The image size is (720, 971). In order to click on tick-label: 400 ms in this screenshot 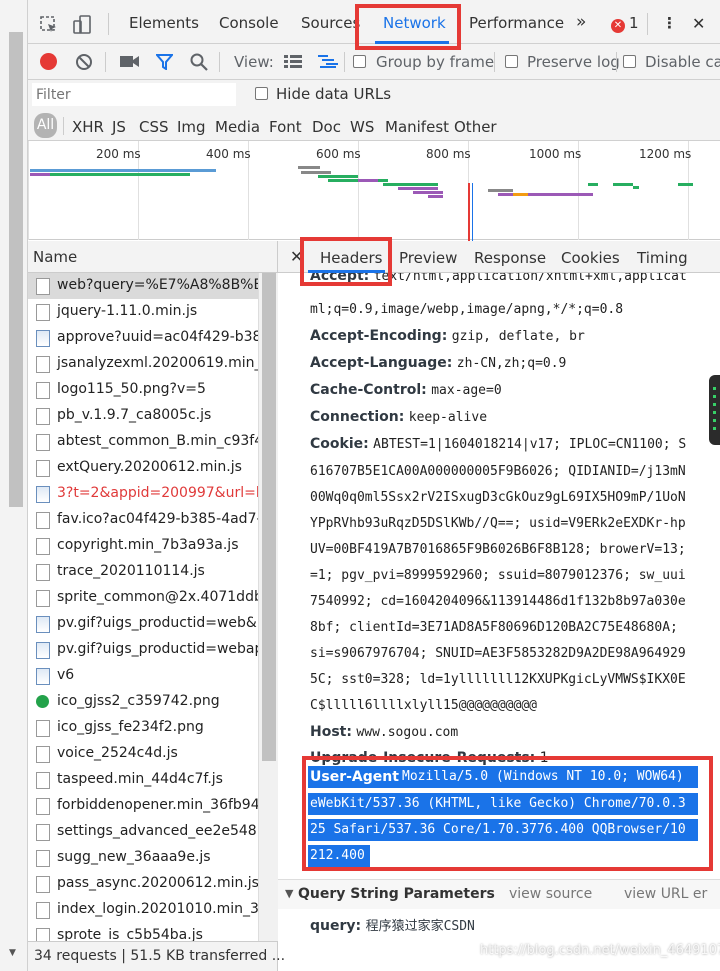, I will do `click(228, 154)`.